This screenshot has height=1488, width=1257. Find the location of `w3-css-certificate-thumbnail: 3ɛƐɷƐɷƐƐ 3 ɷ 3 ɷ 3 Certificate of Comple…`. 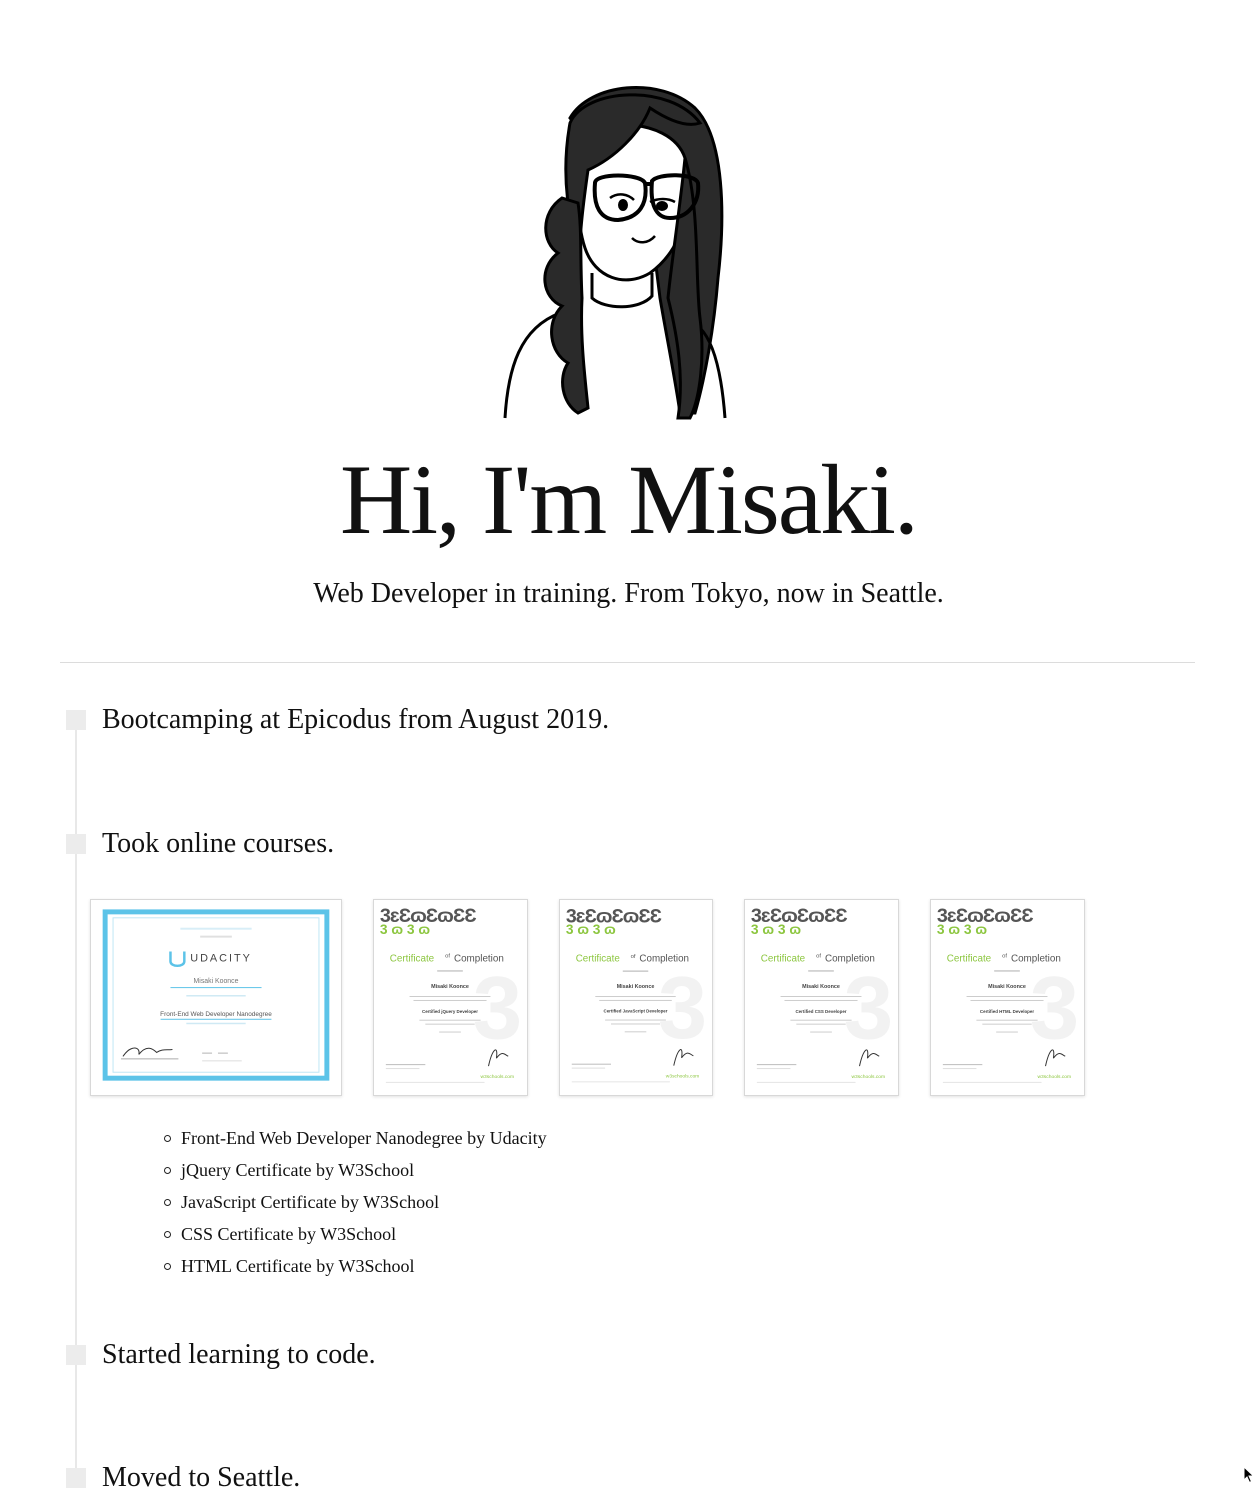

w3-css-certificate-thumbnail: 3ɛƐɷƐɷƐƐ 3 ɷ 3 ɷ 3 Certificate of Comple… is located at coordinates (821, 997).